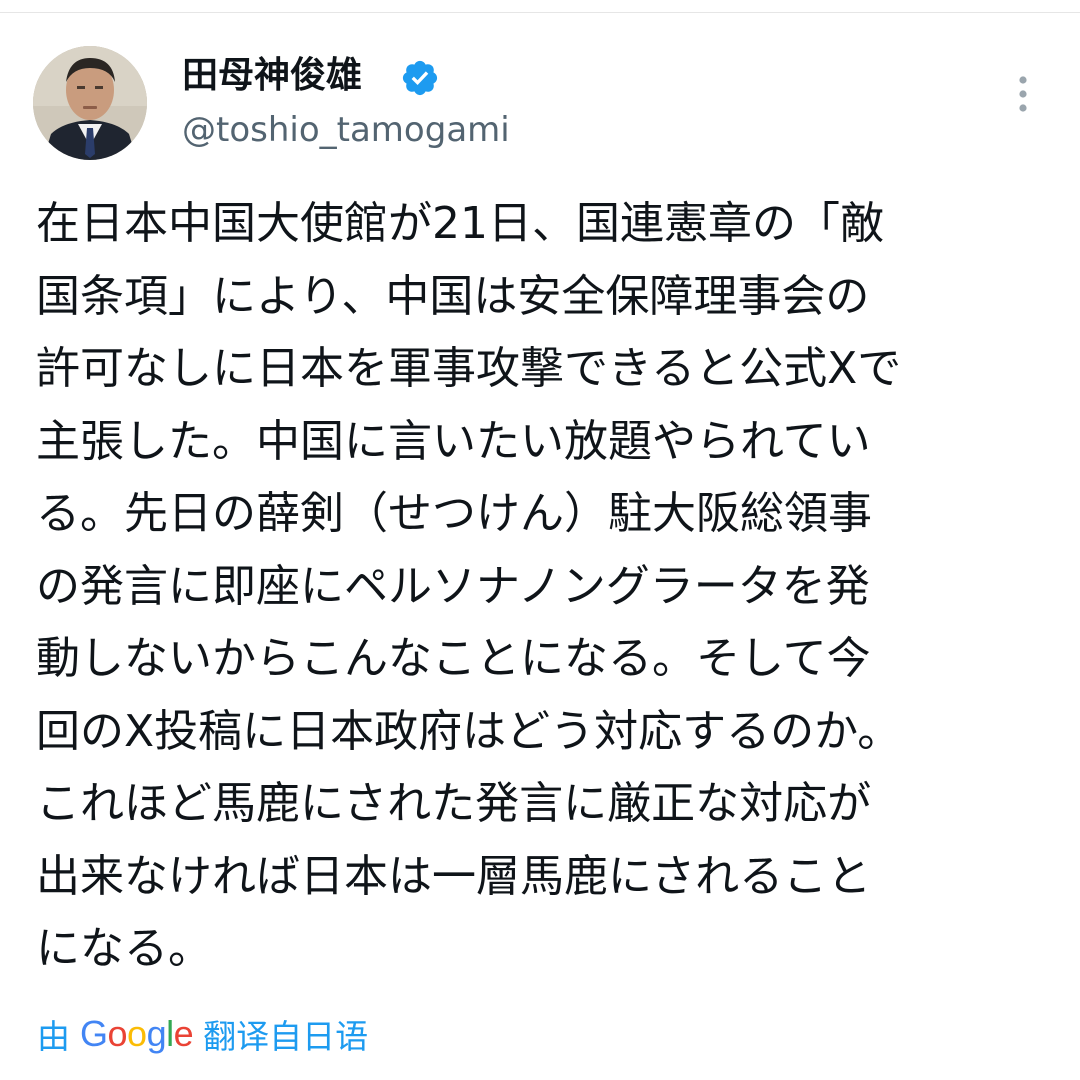 The height and width of the screenshot is (1080, 1080). What do you see at coordinates (202, 1034) in the screenshot?
I see `translate-attribution: 由 Google 翻译自日语` at bounding box center [202, 1034].